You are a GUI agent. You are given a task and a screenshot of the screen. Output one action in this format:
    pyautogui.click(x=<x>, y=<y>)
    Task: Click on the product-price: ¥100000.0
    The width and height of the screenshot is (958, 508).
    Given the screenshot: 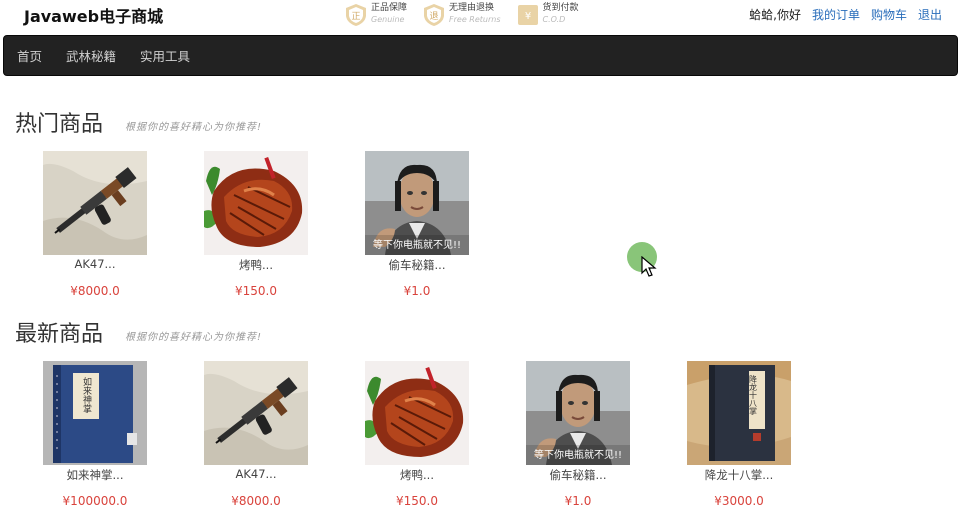 What is the action you would take?
    pyautogui.click(x=95, y=501)
    